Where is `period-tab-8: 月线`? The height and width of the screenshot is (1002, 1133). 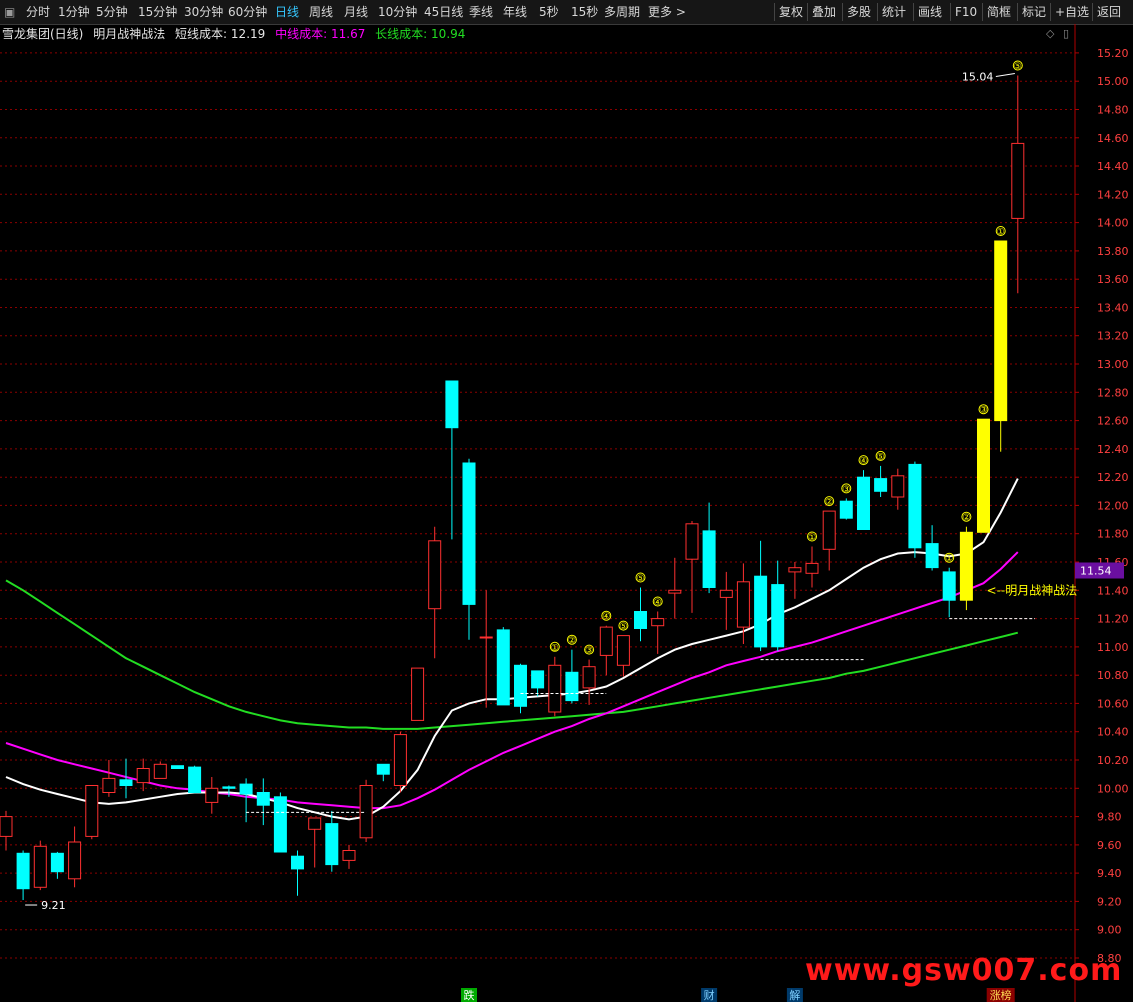
period-tab-8: 月线 is located at coordinates (356, 12).